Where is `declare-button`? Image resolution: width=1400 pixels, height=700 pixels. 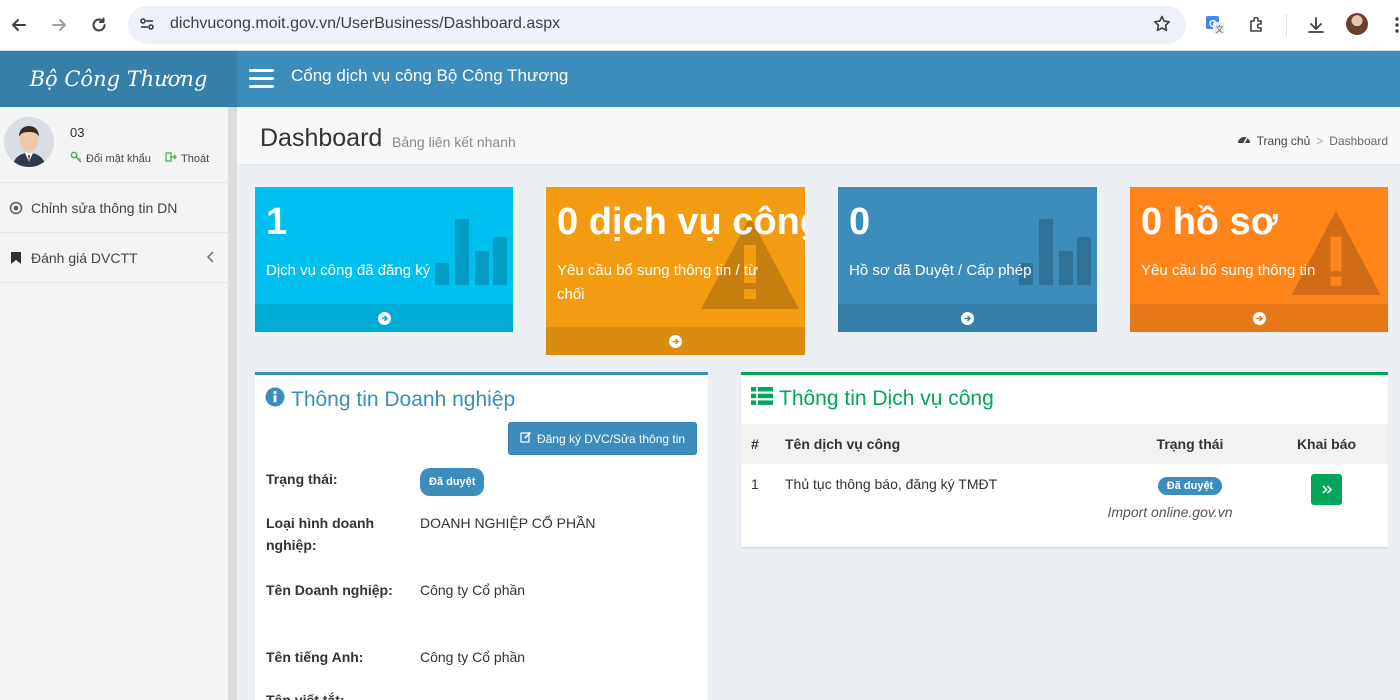 declare-button is located at coordinates (1326, 489).